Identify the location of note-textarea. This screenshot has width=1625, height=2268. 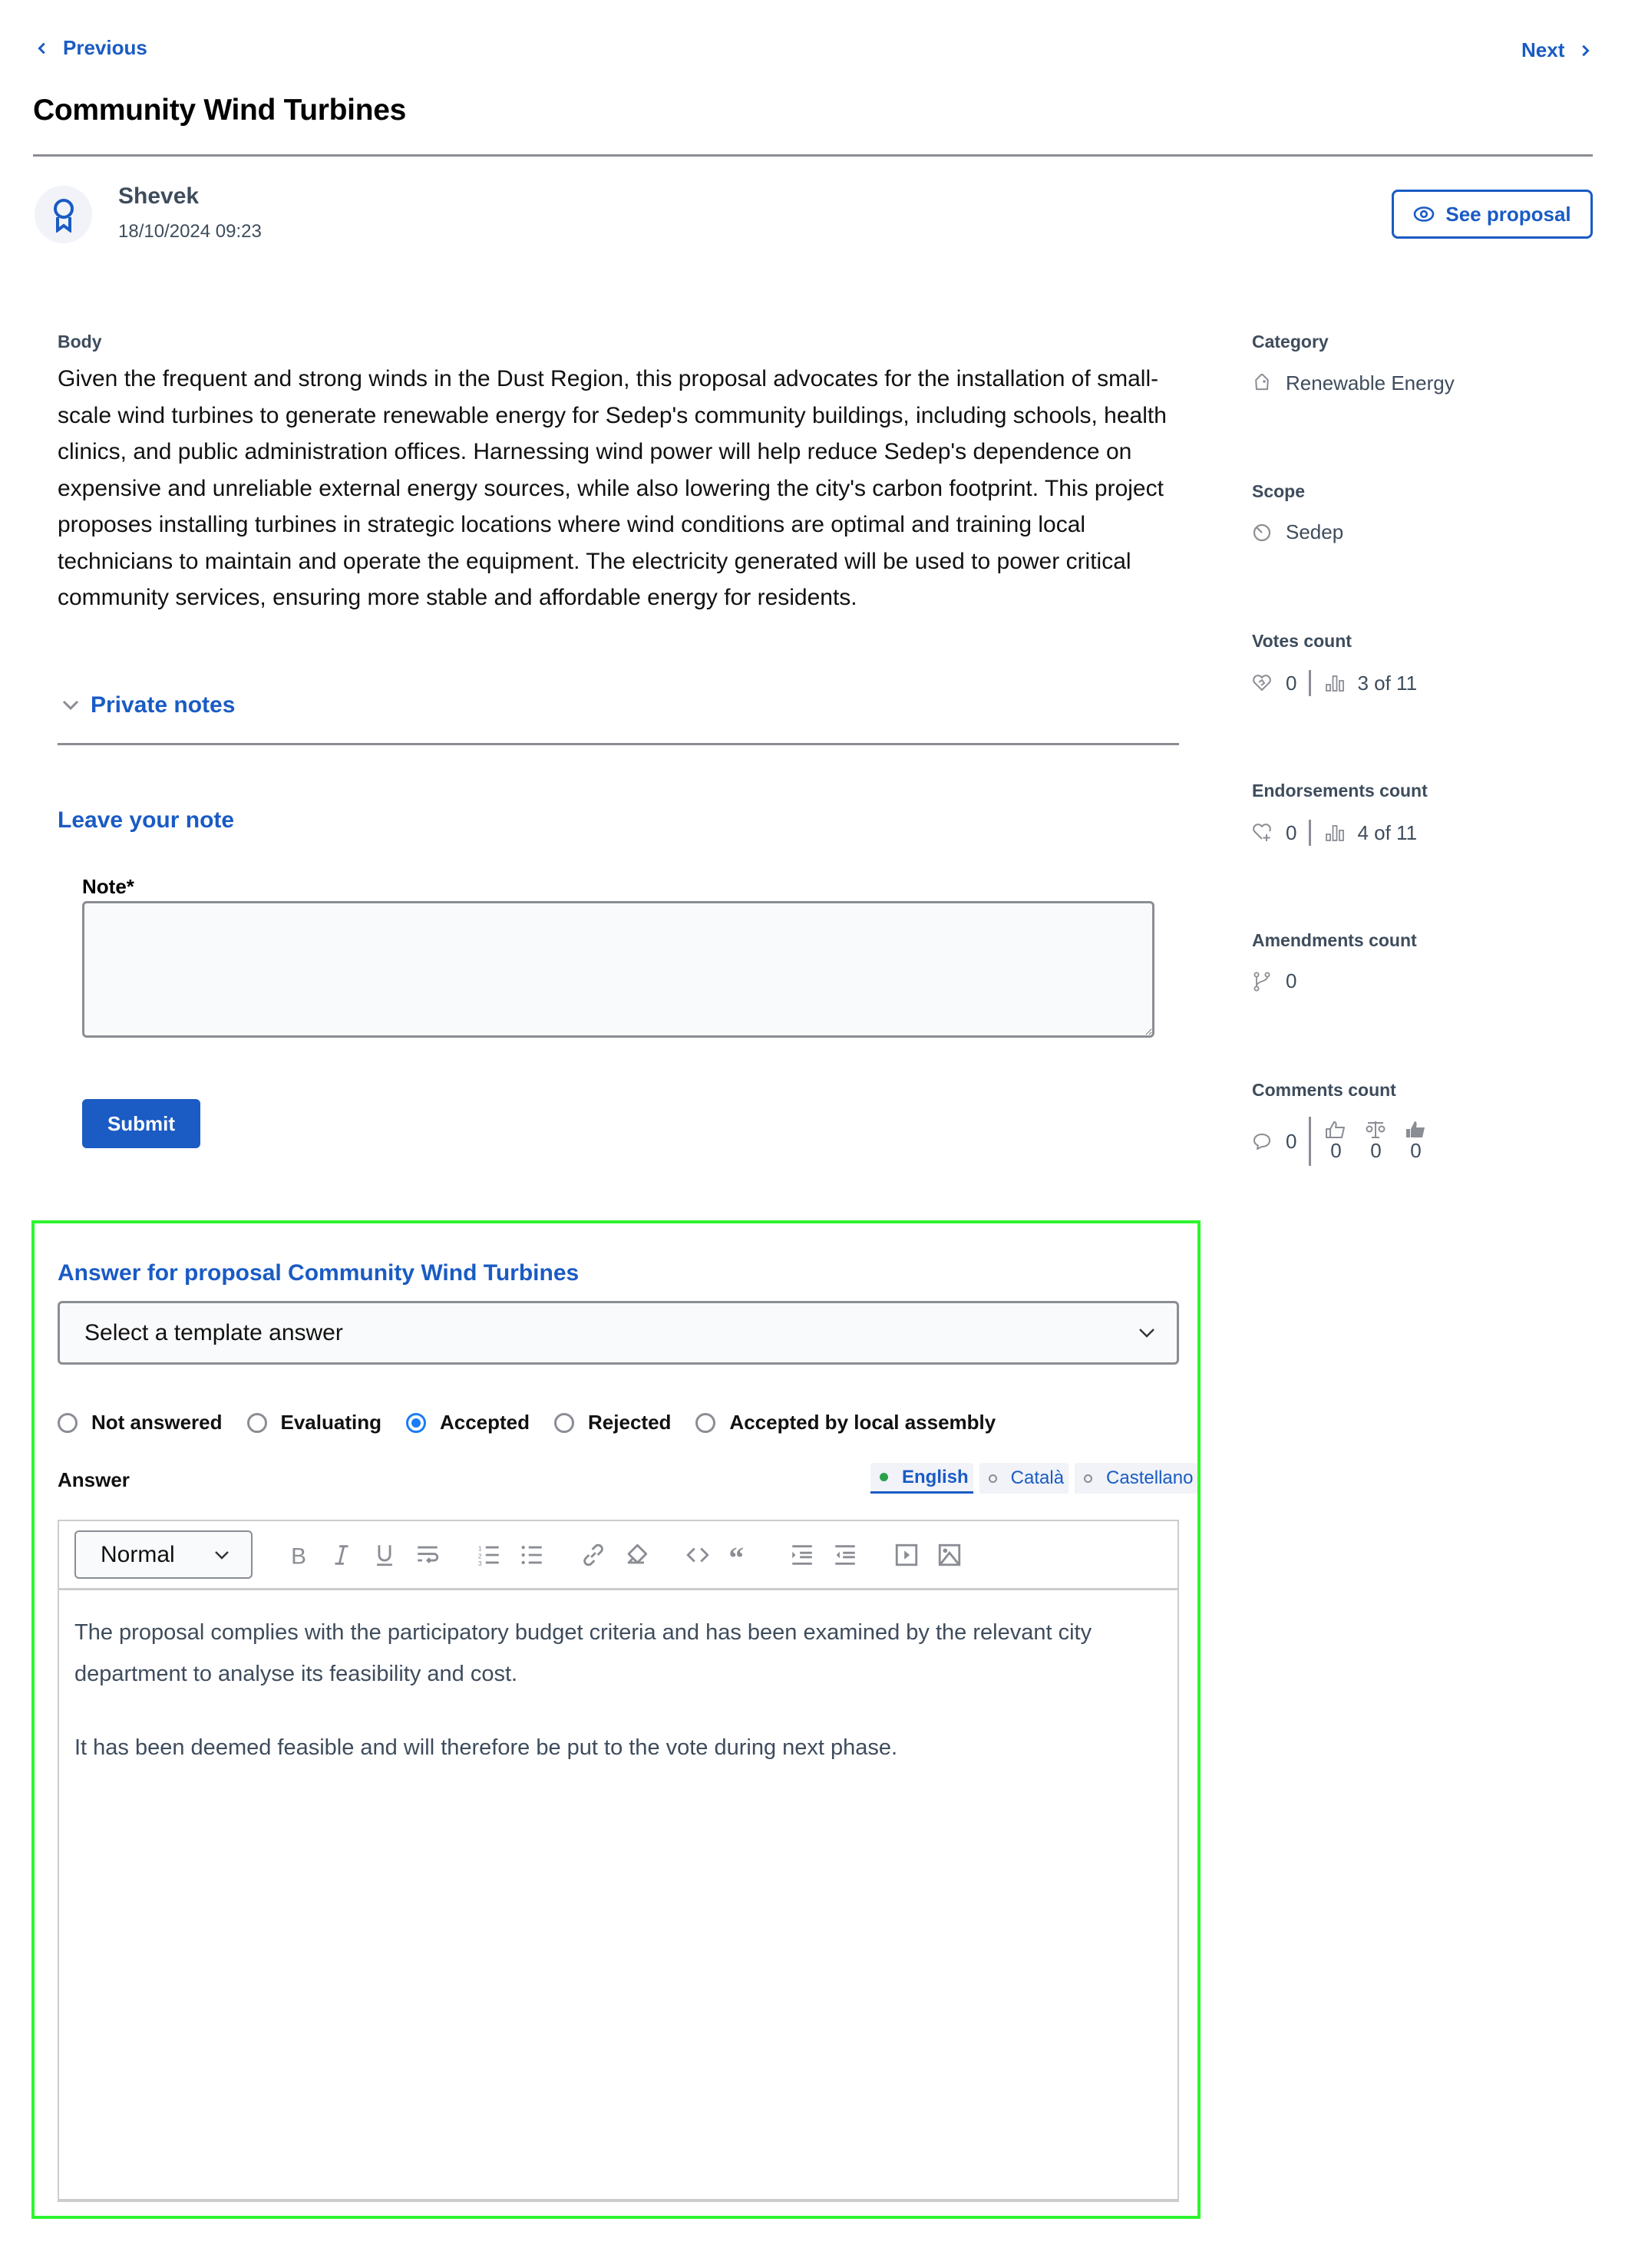
(618, 969).